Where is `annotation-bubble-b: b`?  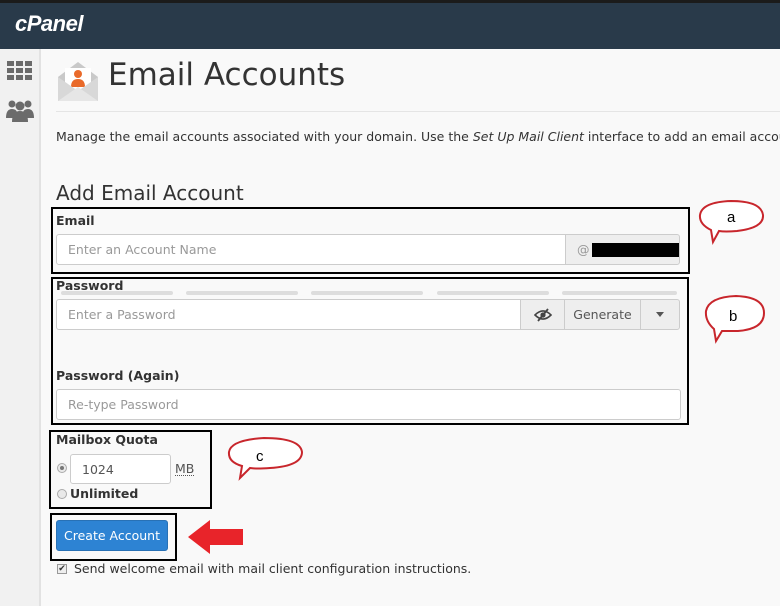
annotation-bubble-b: b is located at coordinates (735, 319).